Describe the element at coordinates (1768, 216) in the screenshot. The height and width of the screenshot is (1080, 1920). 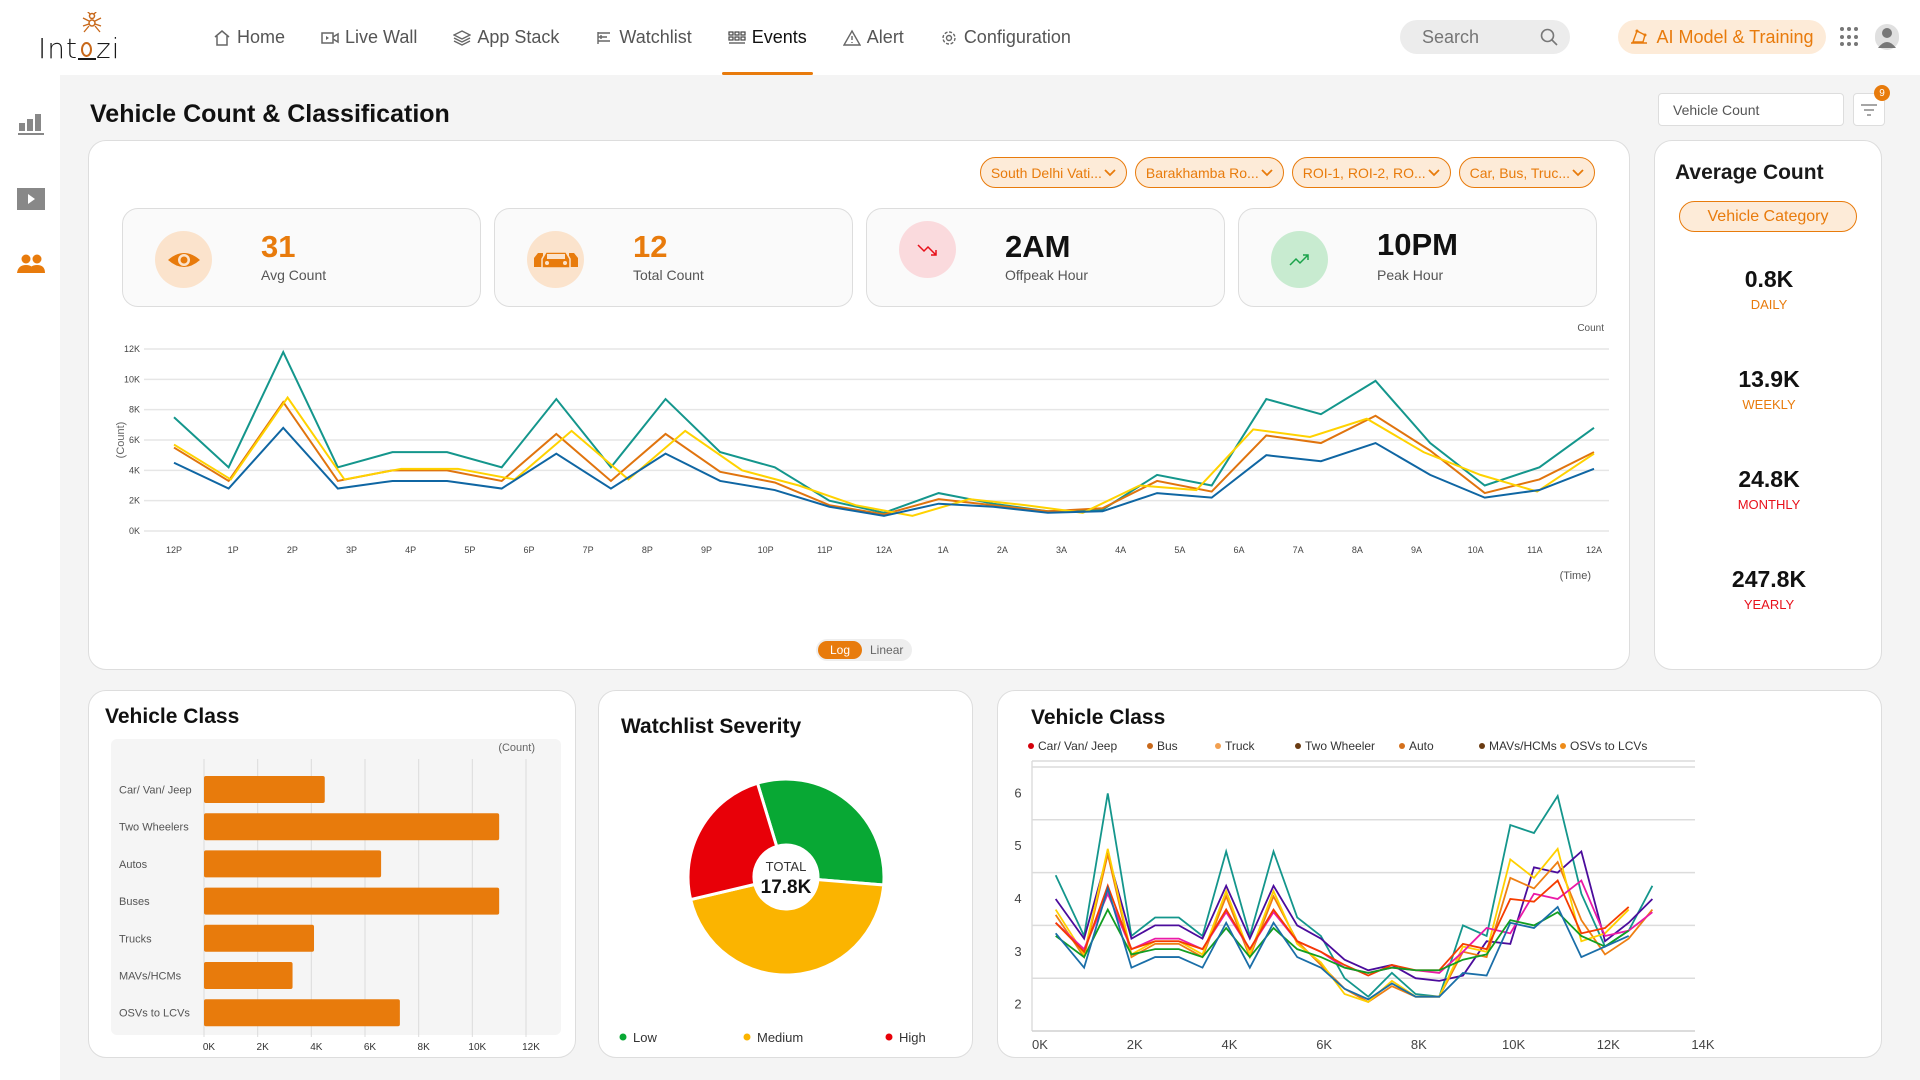
I see `vehicle-category-button: Vehicle Category` at that location.